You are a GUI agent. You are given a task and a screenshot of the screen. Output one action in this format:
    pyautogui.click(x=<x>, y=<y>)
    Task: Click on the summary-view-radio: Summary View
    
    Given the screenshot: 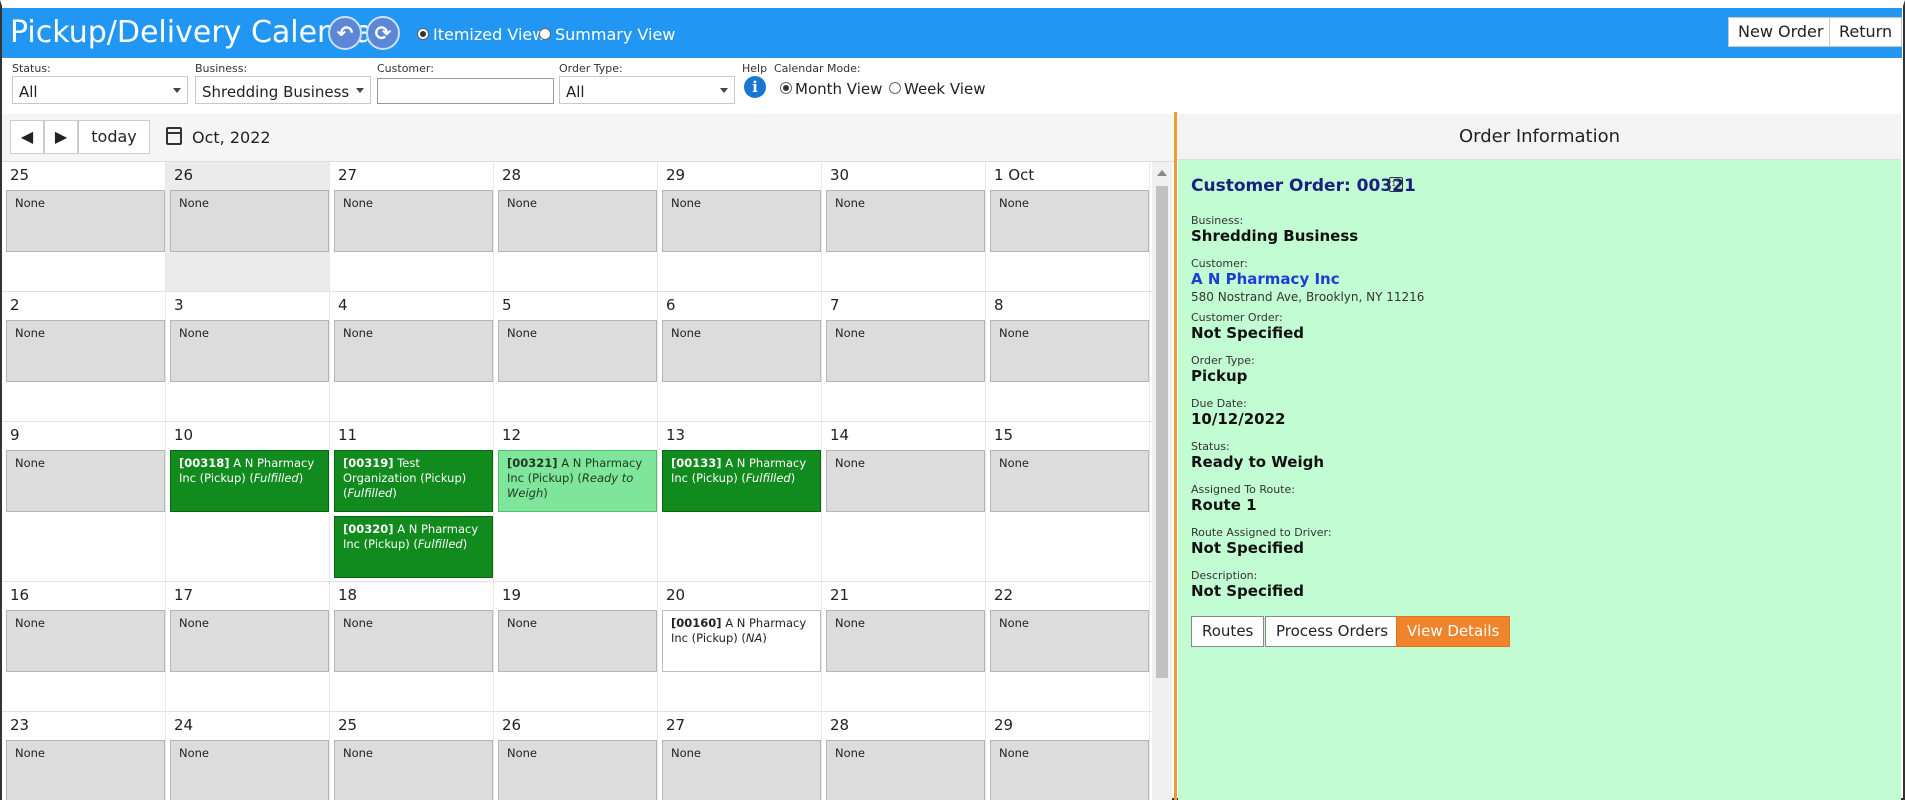 What is the action you would take?
    pyautogui.click(x=607, y=34)
    